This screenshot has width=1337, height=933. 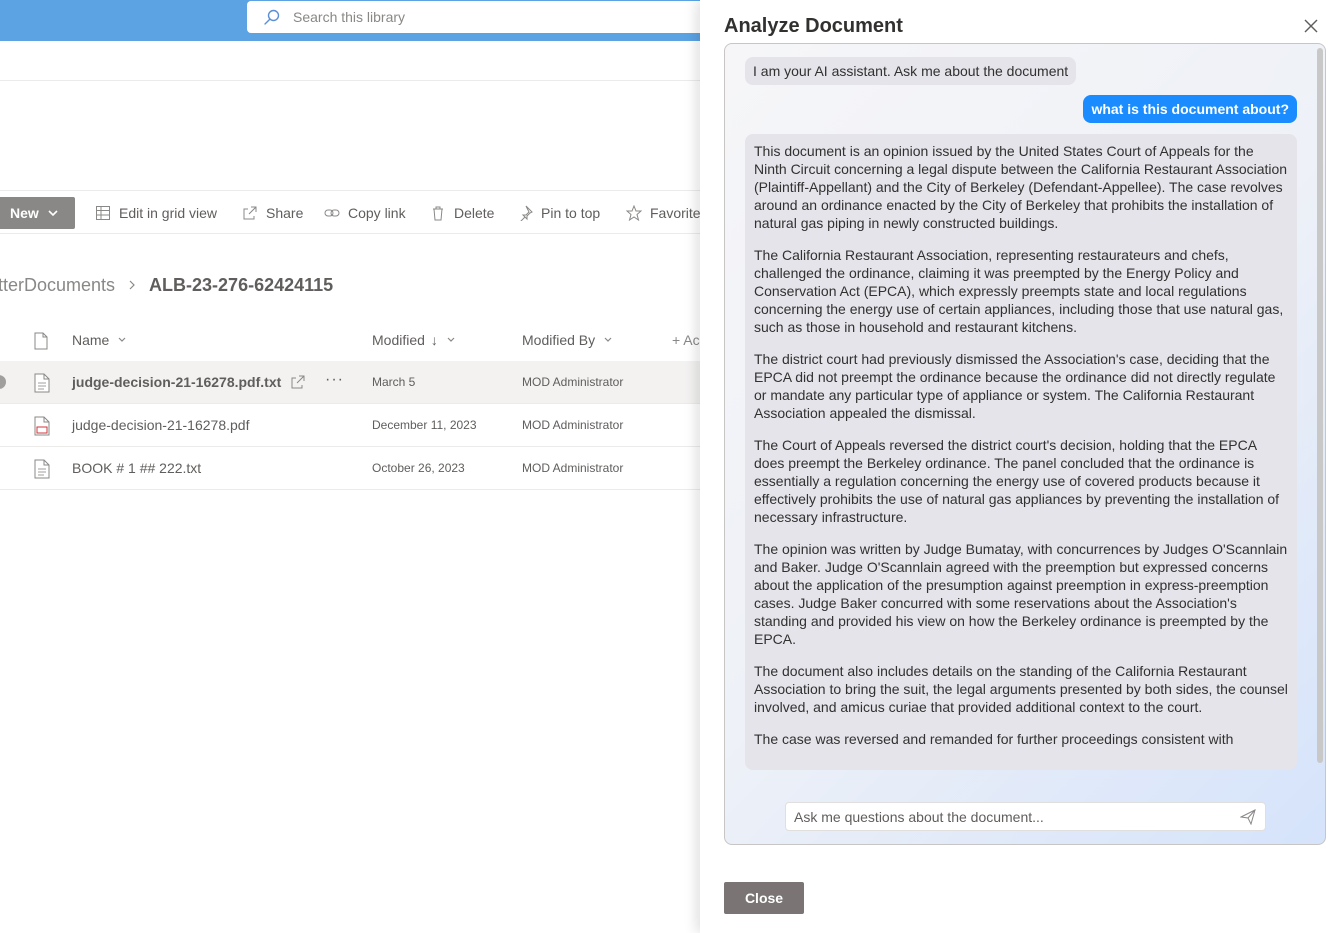 I want to click on share-button: Share, so click(x=272, y=213).